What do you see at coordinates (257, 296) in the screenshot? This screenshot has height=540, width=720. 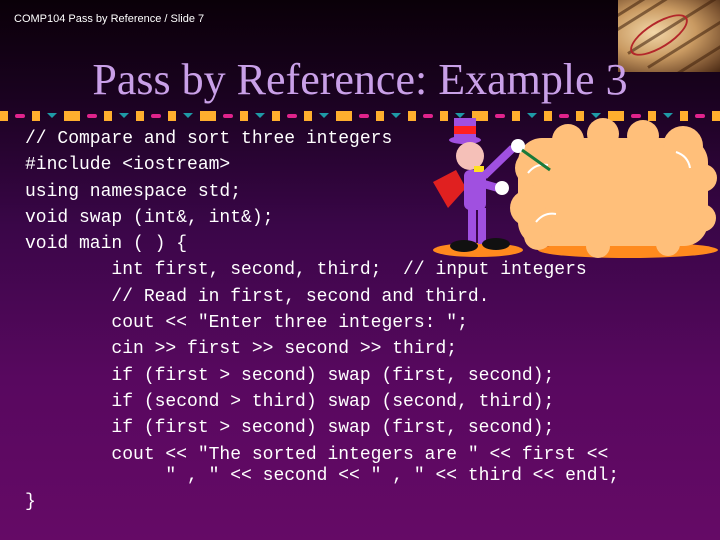 I see `code-line: // Read in first, second and third.` at bounding box center [257, 296].